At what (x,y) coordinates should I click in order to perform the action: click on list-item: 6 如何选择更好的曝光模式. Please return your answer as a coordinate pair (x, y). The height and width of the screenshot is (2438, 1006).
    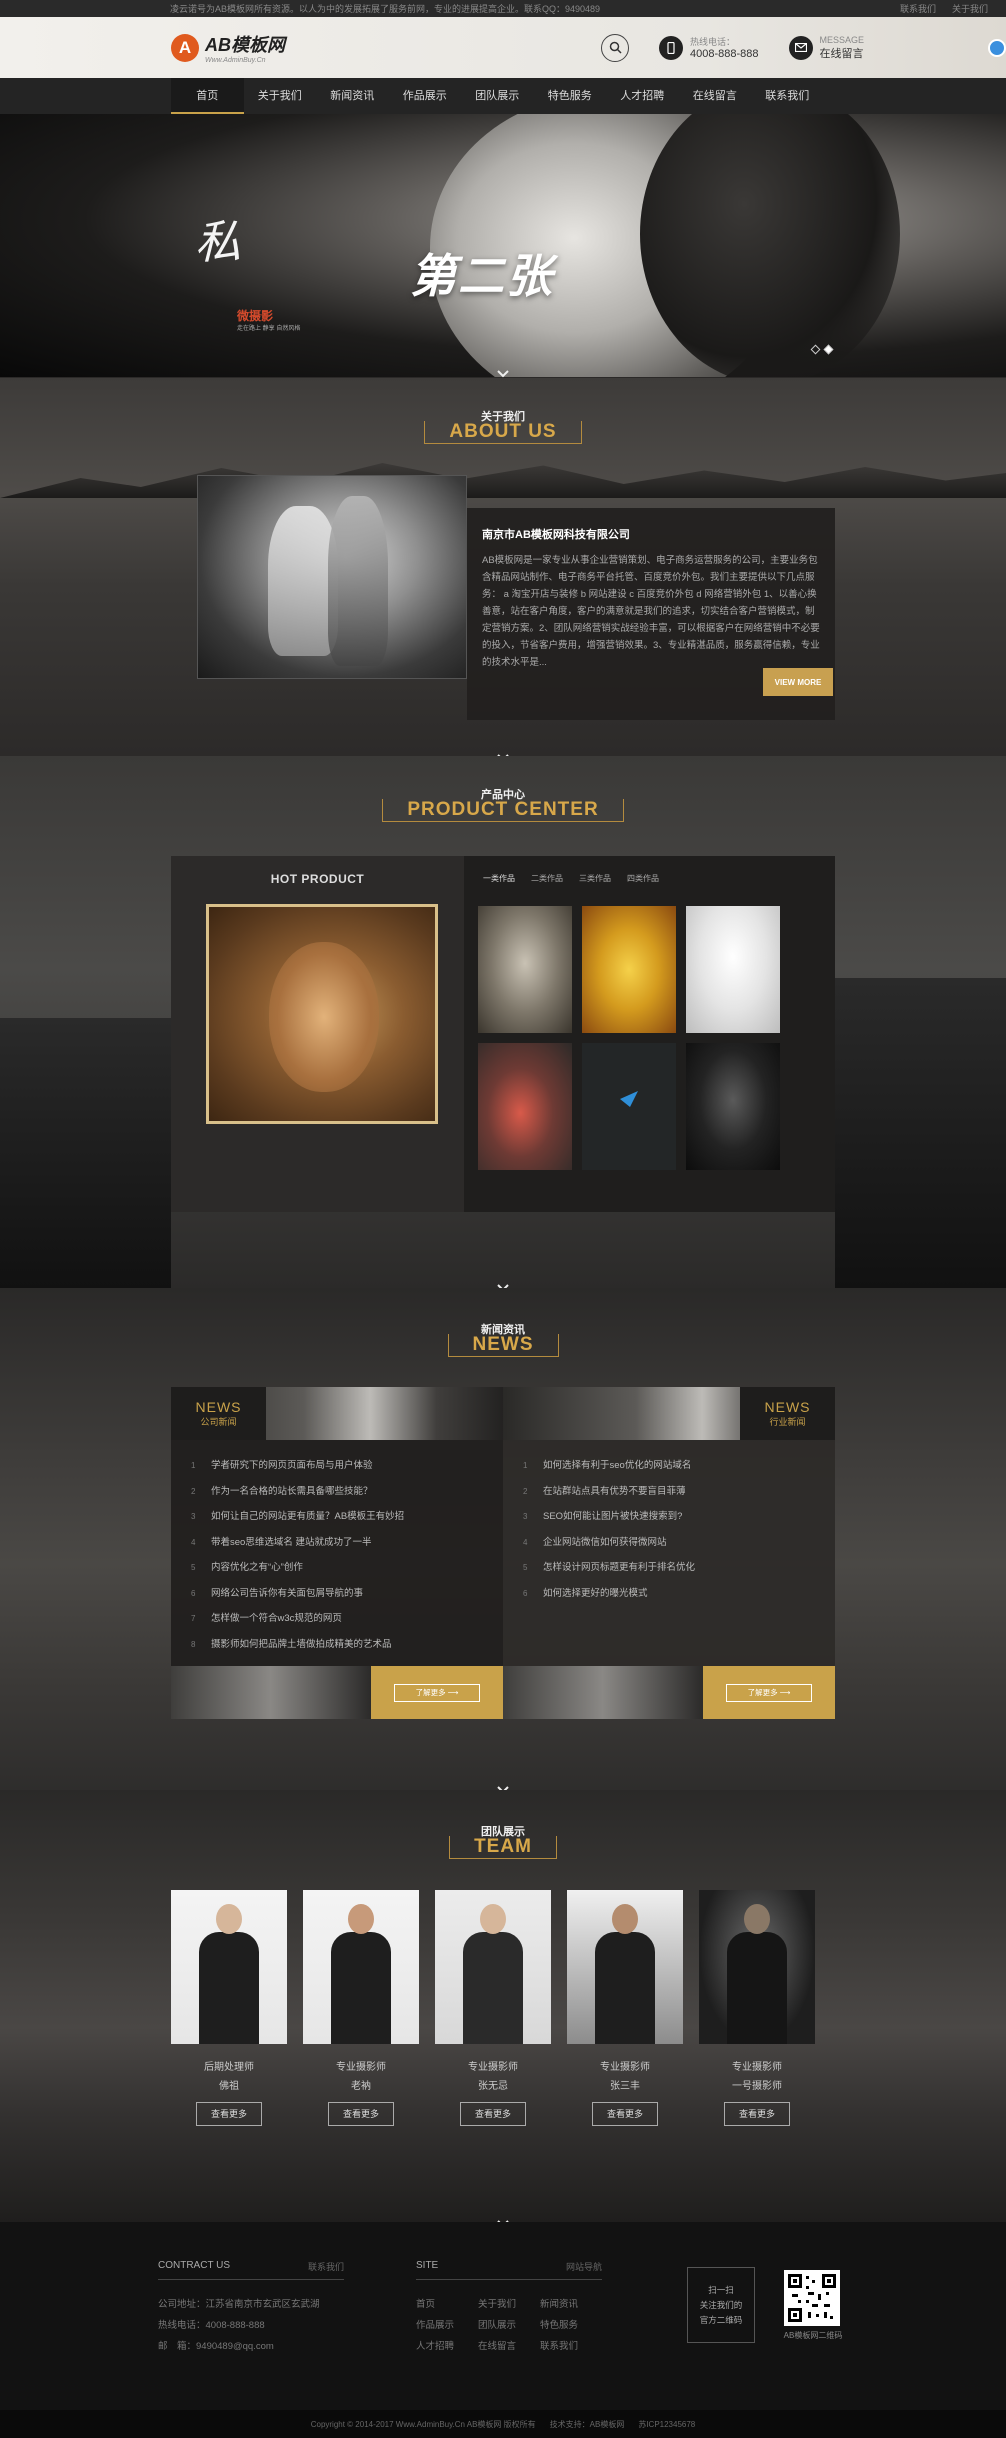
    Looking at the image, I should click on (679, 1594).